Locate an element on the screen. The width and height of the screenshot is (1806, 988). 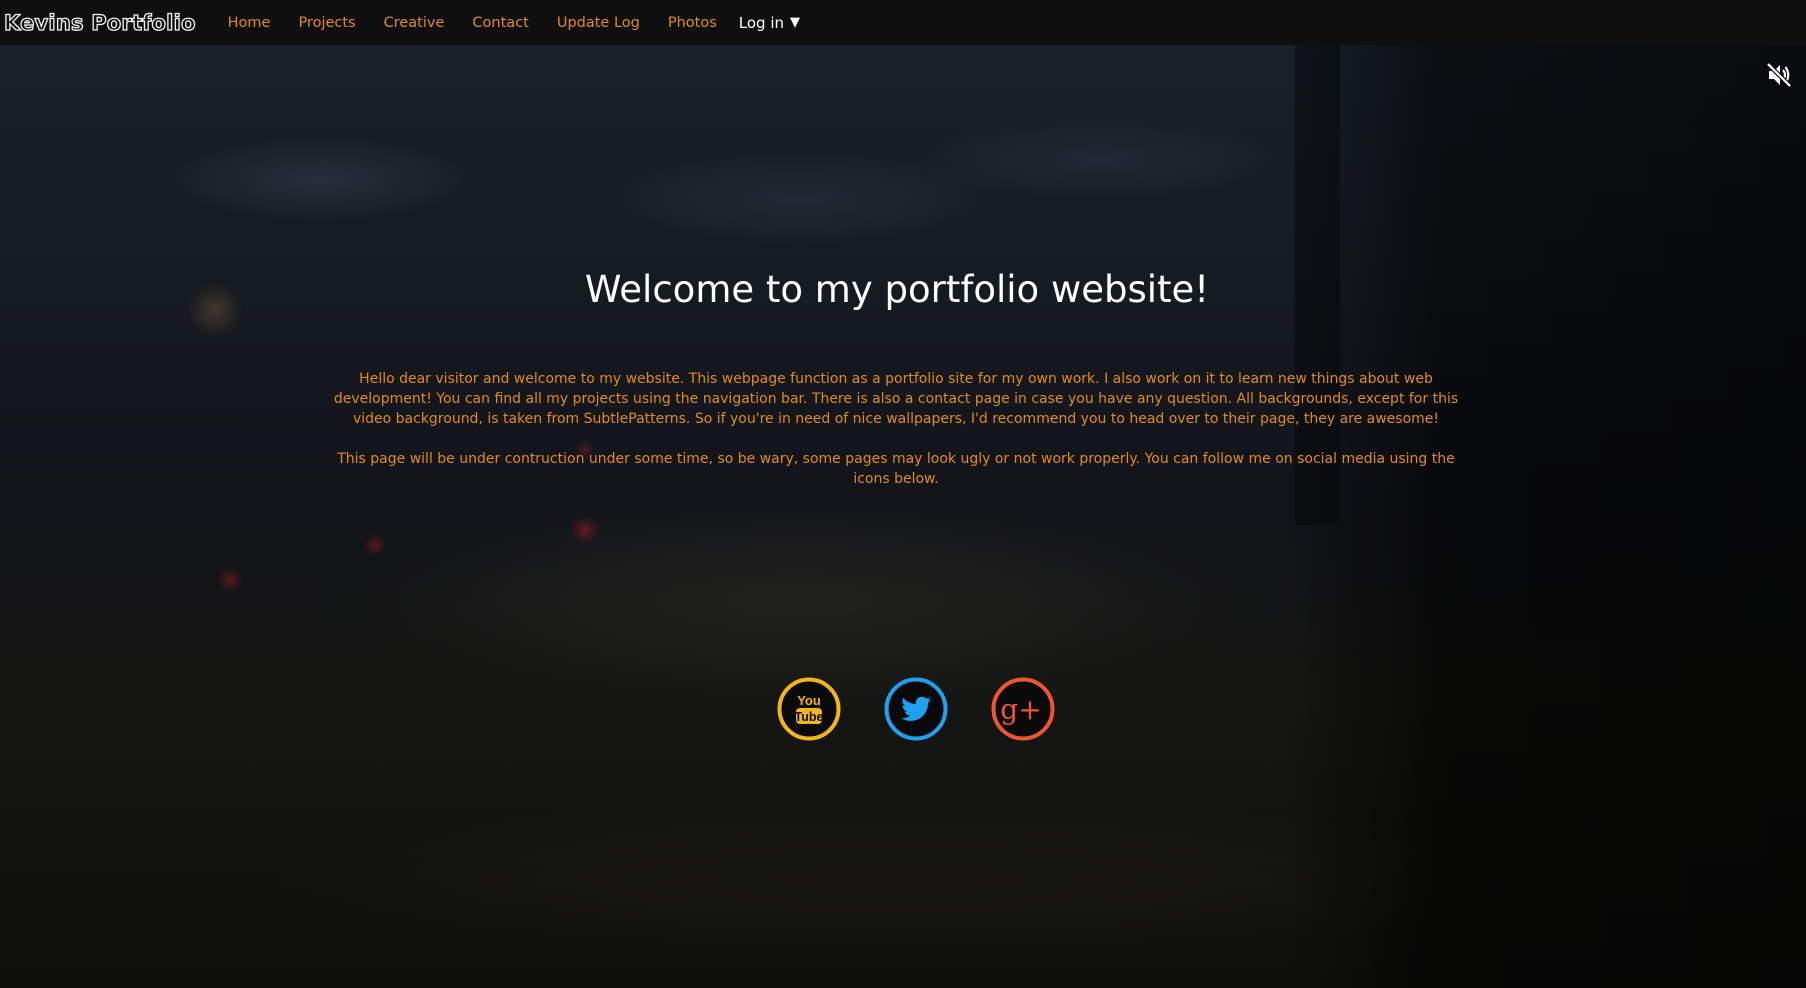
volume-muted-icon is located at coordinates (1779, 75).